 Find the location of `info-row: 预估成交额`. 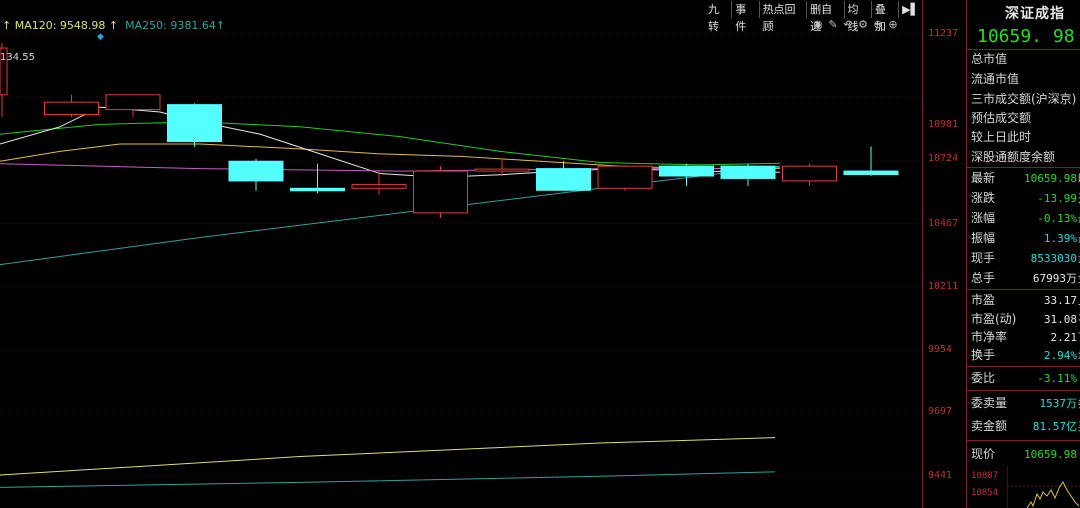

info-row: 预估成交额 is located at coordinates (1001, 118).